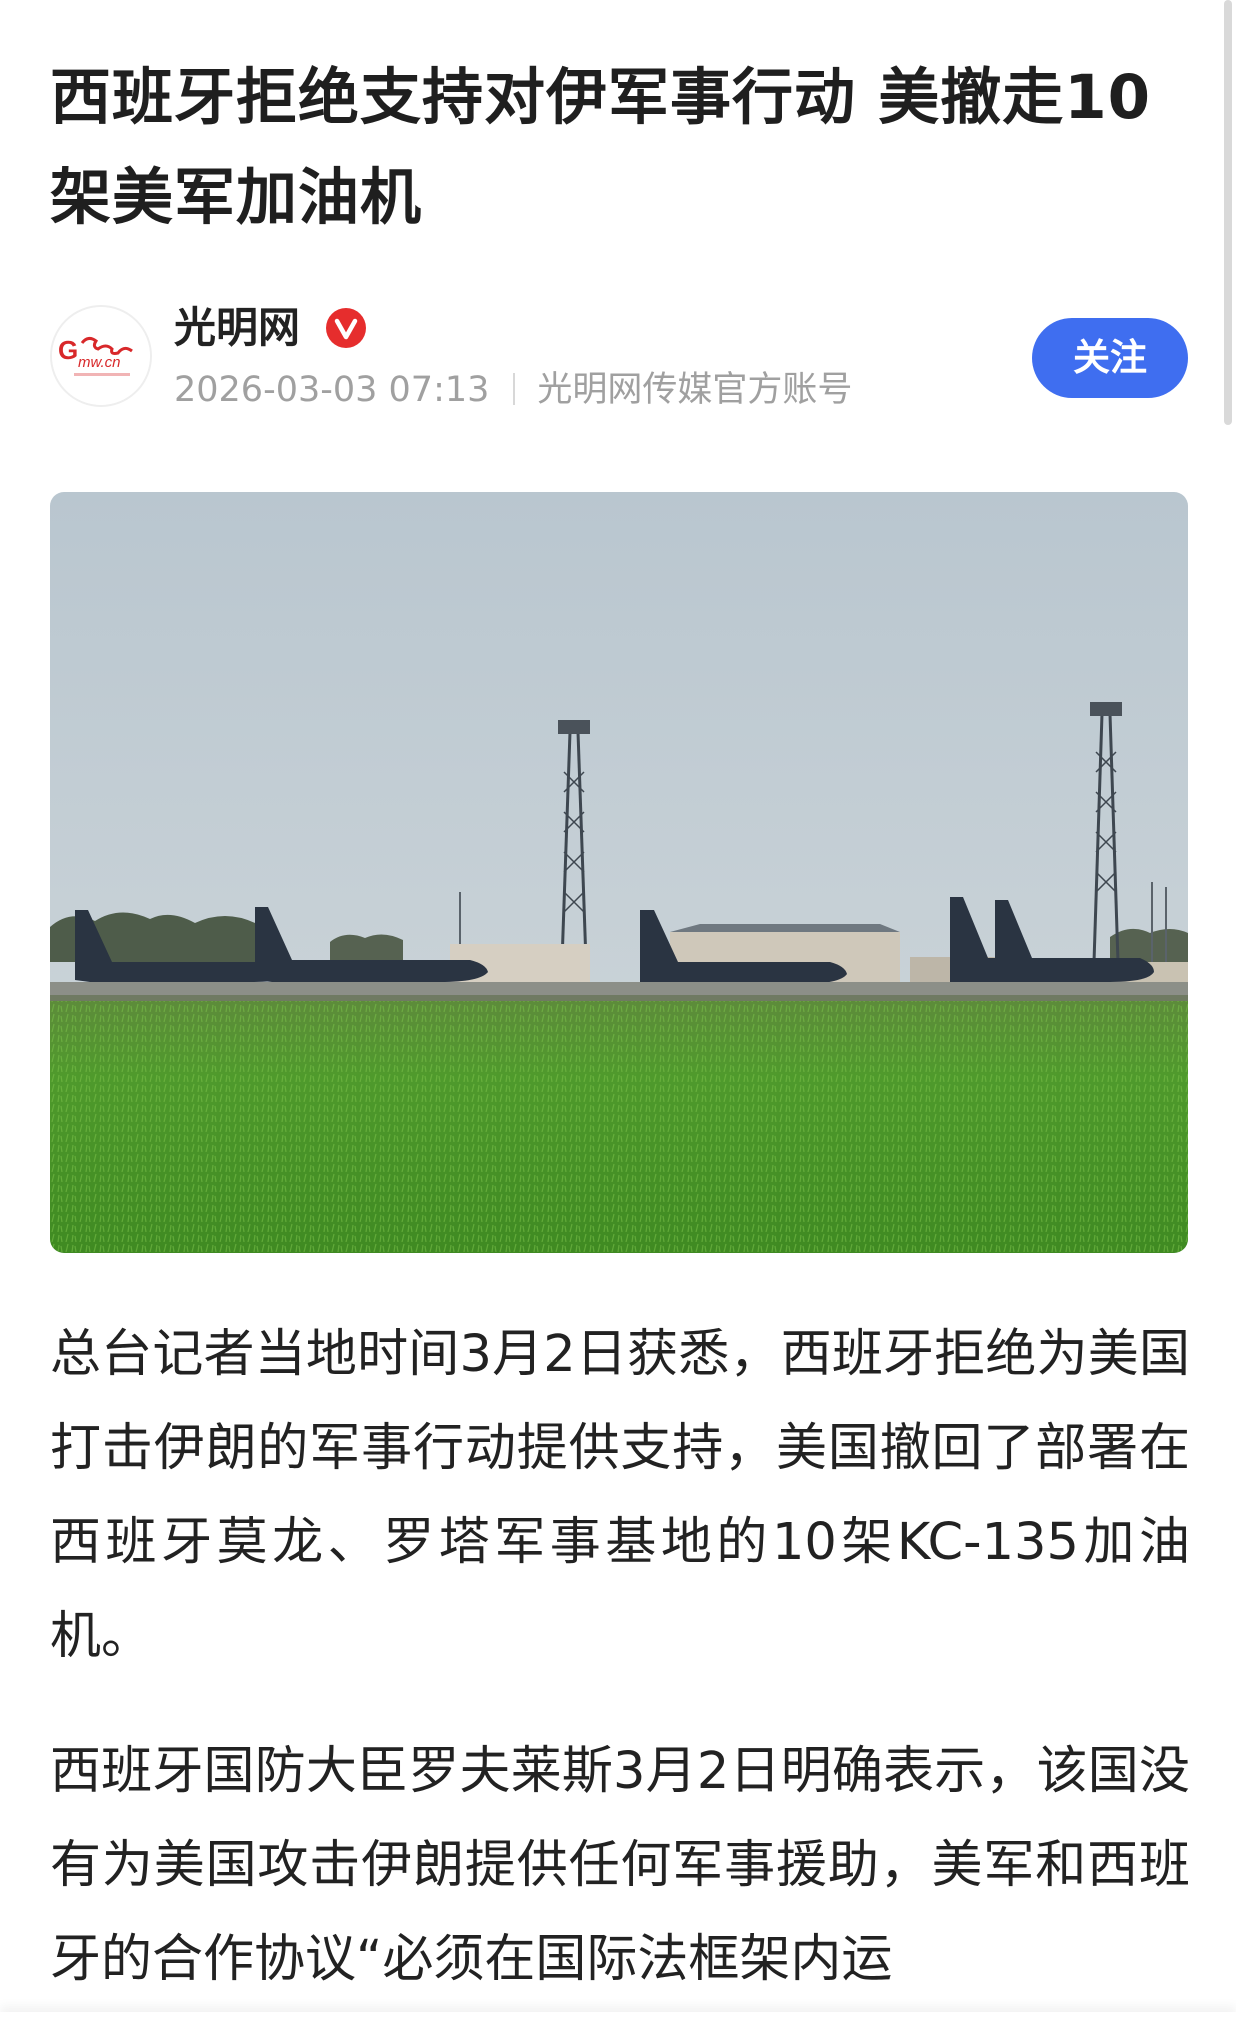  What do you see at coordinates (601, 147) in the screenshot?
I see `article-title: 西班牙拒绝支持对伊军事行动 美撤走10架美军加油机` at bounding box center [601, 147].